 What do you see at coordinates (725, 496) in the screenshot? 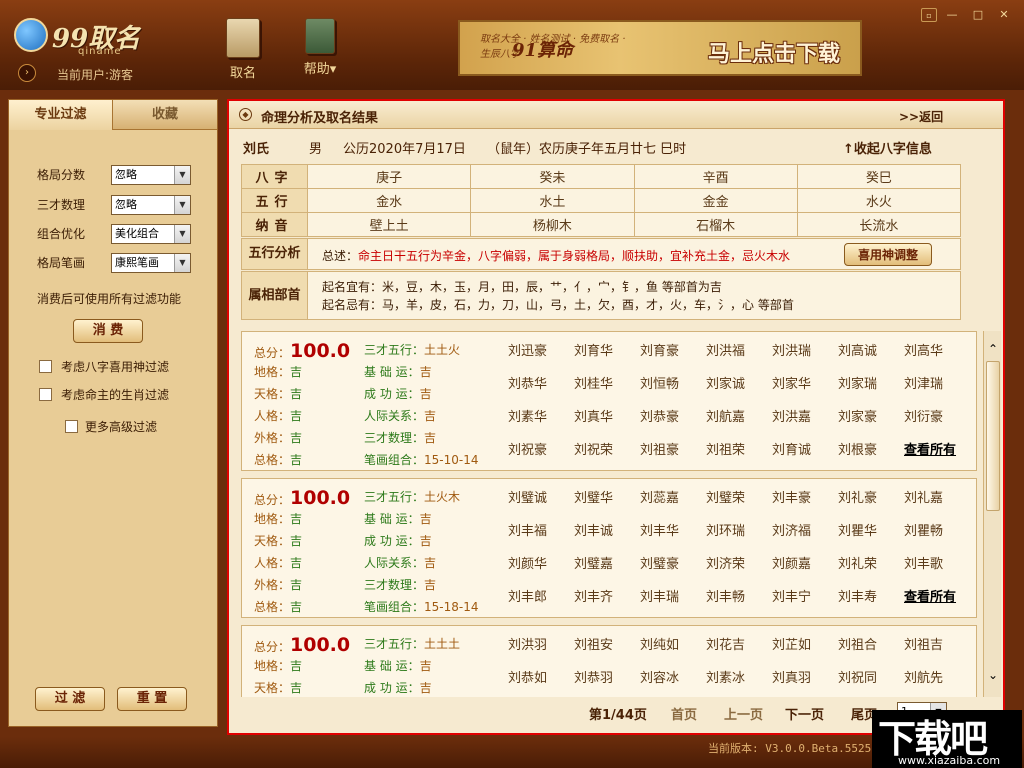
I see `candidate-name: 刘璧荣` at bounding box center [725, 496].